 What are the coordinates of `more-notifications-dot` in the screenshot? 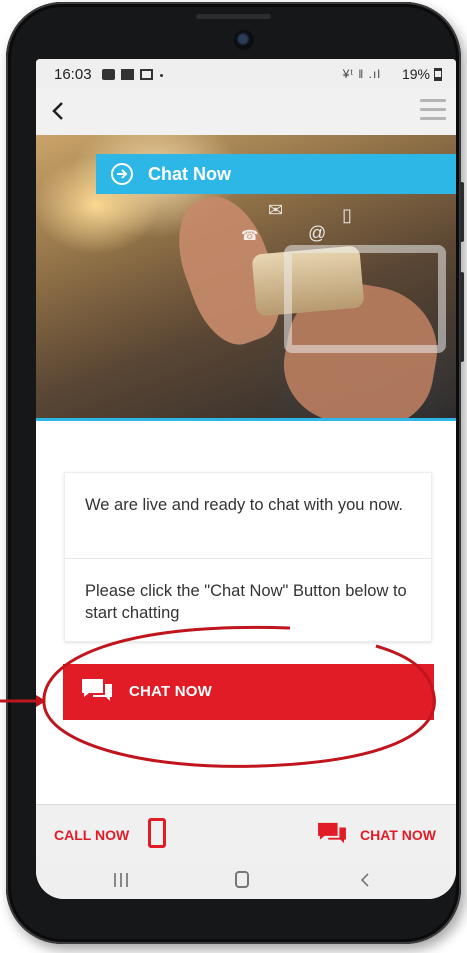 It's located at (161, 75).